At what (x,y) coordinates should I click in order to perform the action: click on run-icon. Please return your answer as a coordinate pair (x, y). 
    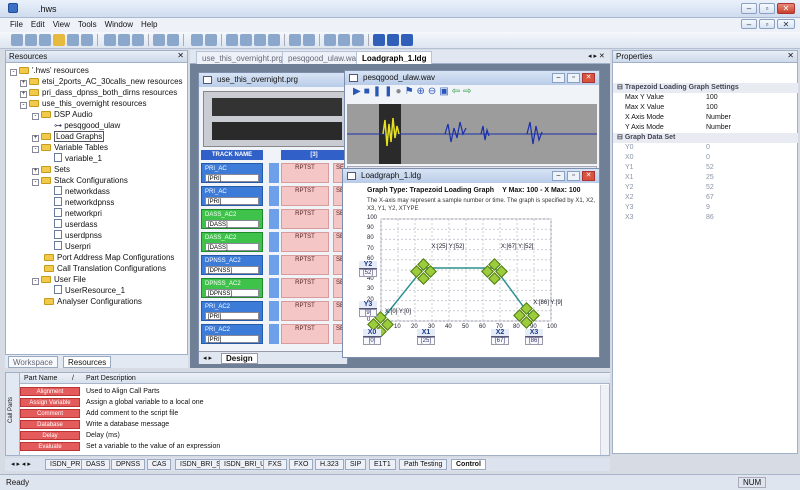
    Looking at the image, I should click on (231, 40).